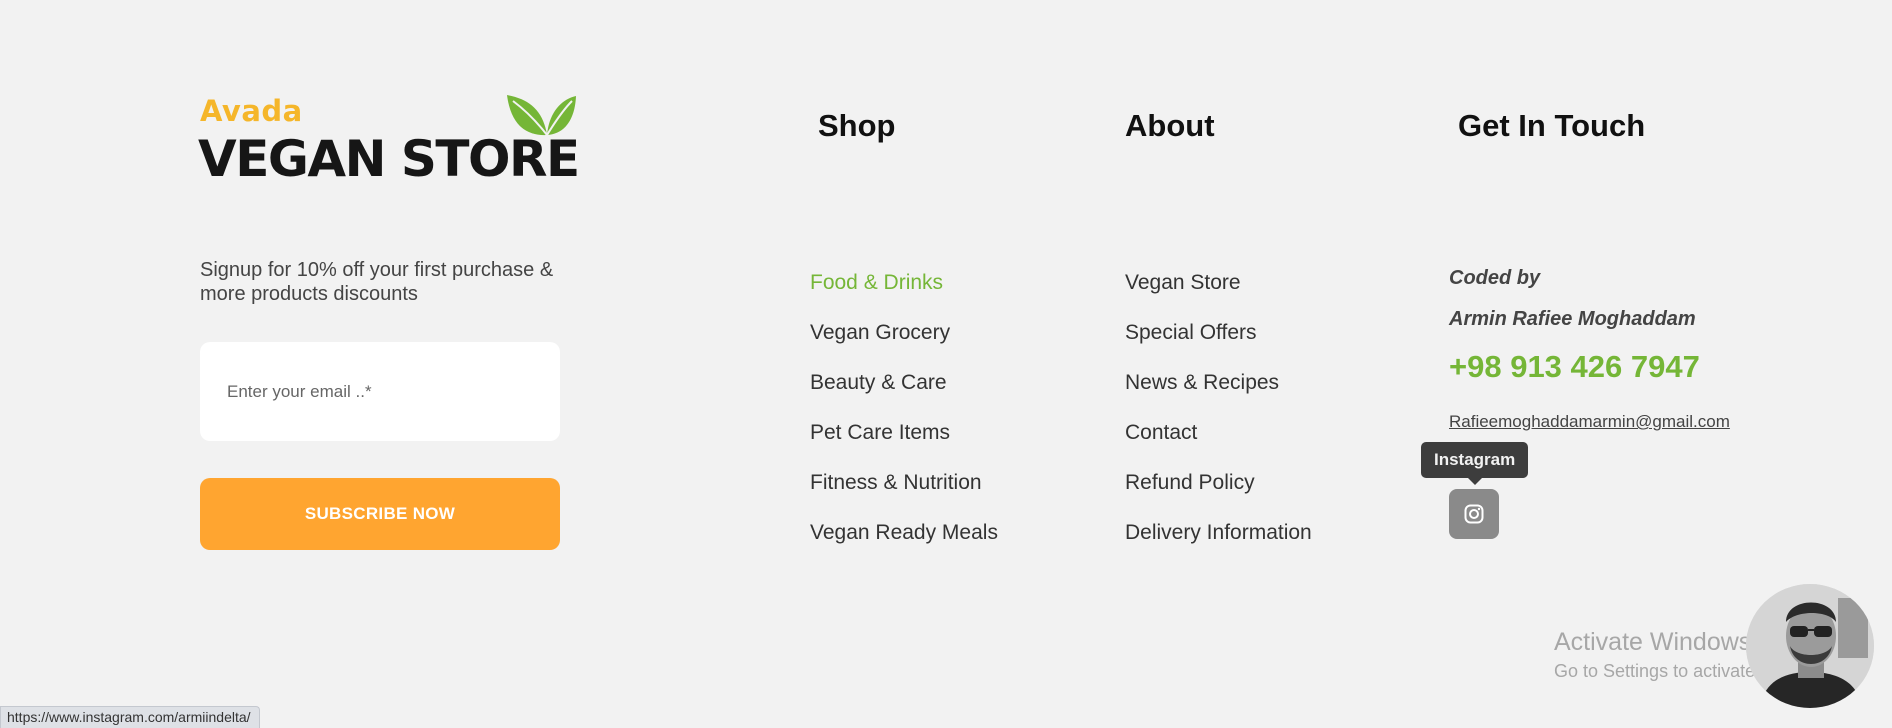 The width and height of the screenshot is (1892, 728). What do you see at coordinates (1810, 646) in the screenshot?
I see `webcam-avatar` at bounding box center [1810, 646].